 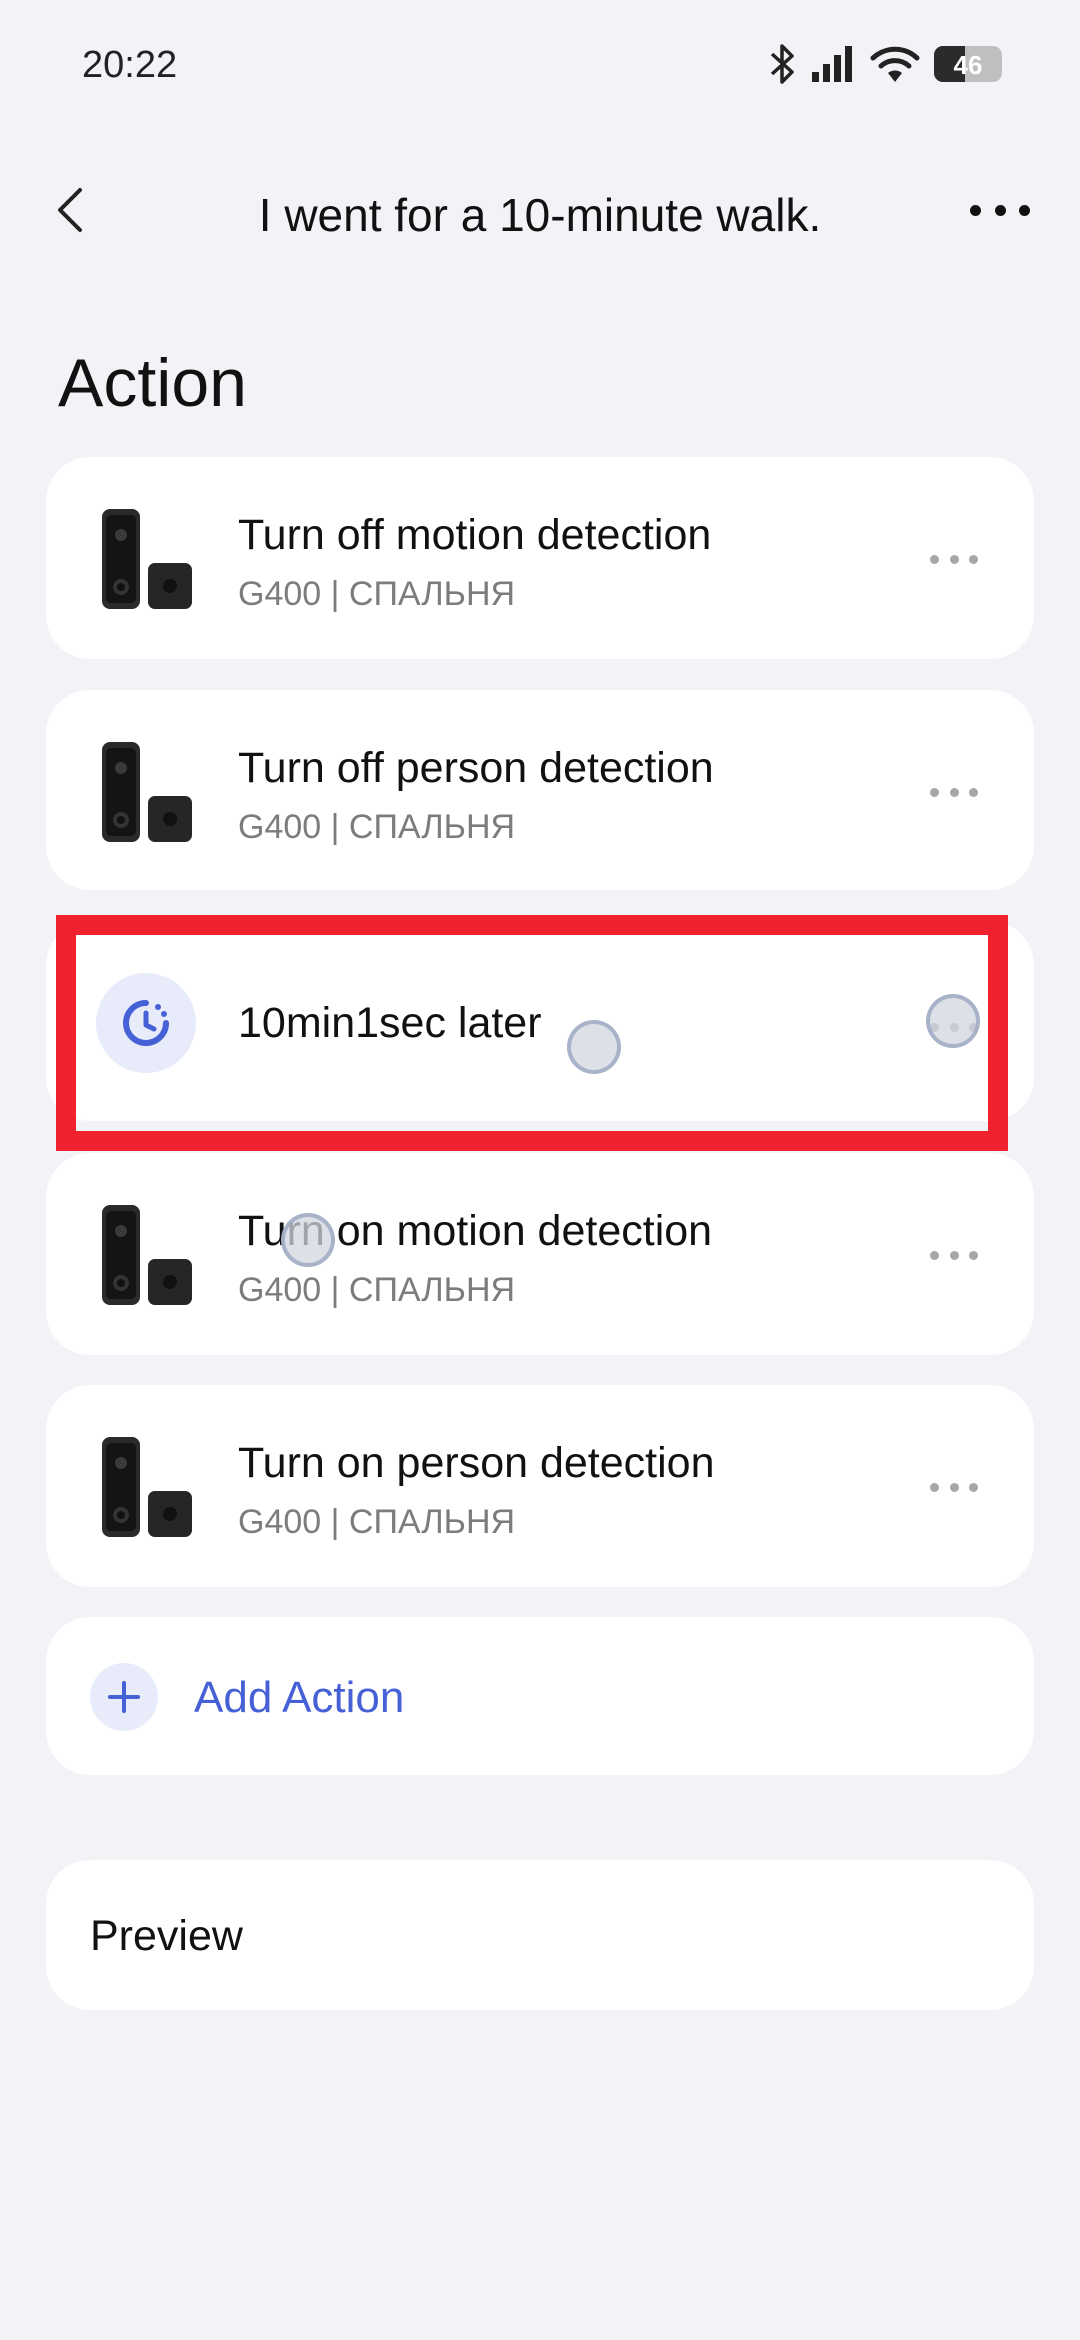 I want to click on battery-icon: 46, so click(x=968, y=64).